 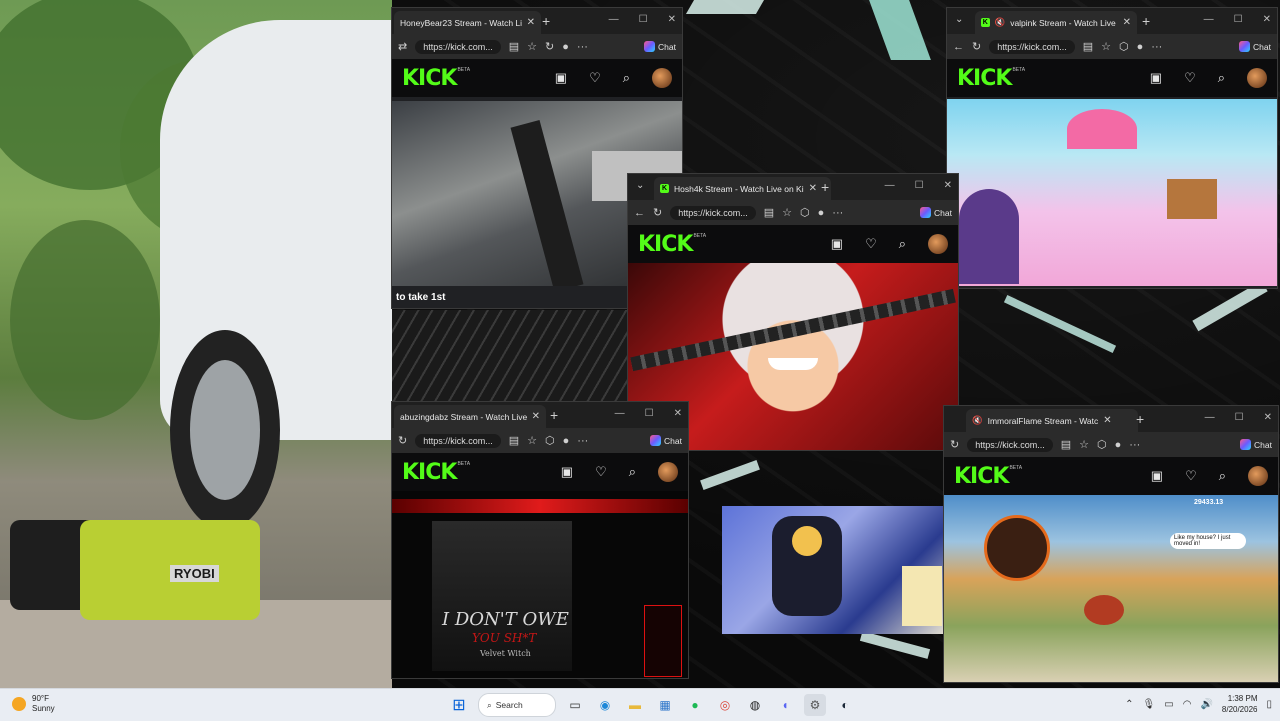 I want to click on steam-icon: ◐, so click(x=845, y=705).